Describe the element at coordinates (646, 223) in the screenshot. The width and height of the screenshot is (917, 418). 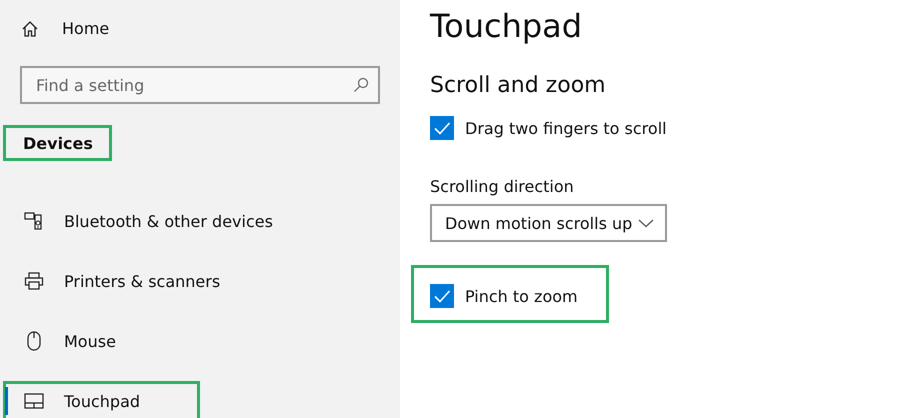
I see `chevron-icon` at that location.